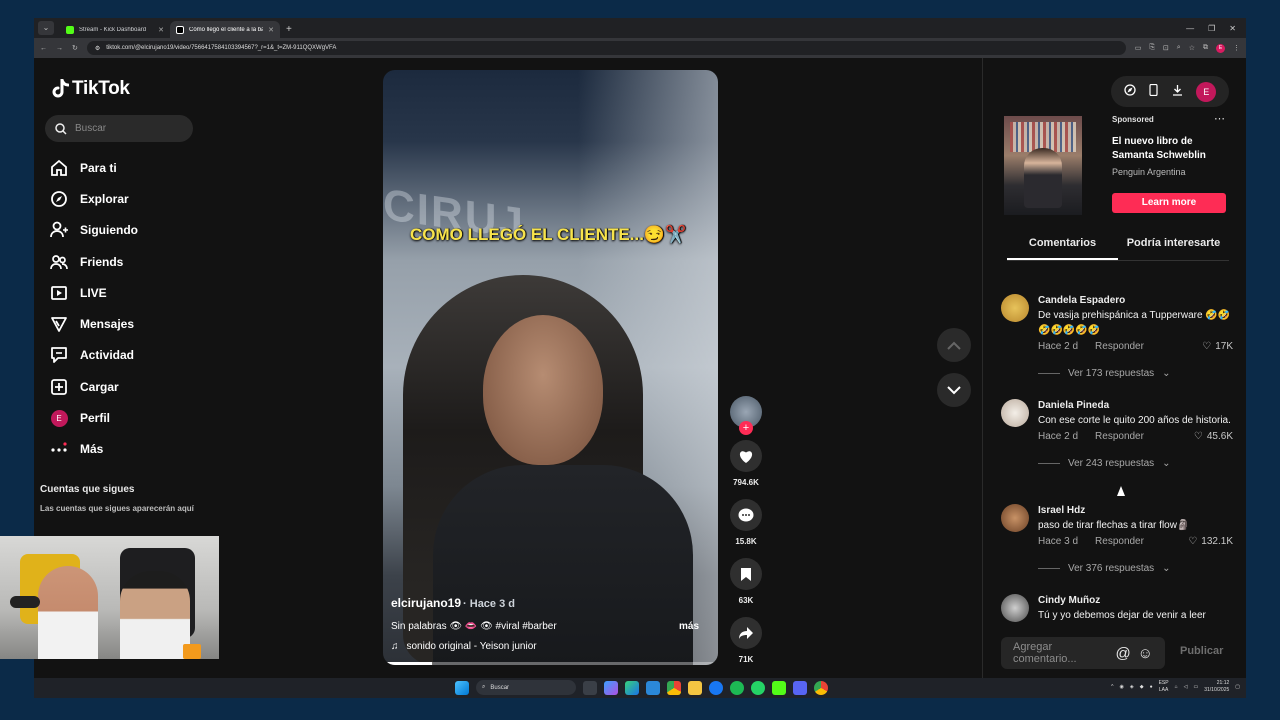 The image size is (1280, 720). Describe the element at coordinates (426, 603) in the screenshot. I see `author-username: elcirujano19` at that location.